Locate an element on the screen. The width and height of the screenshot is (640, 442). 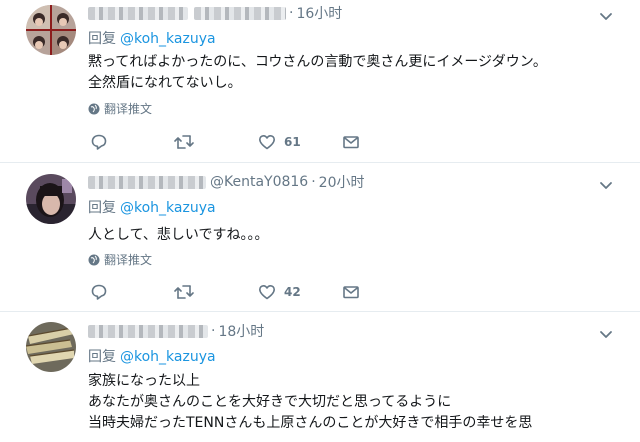
like-button: 42 is located at coordinates (279, 292).